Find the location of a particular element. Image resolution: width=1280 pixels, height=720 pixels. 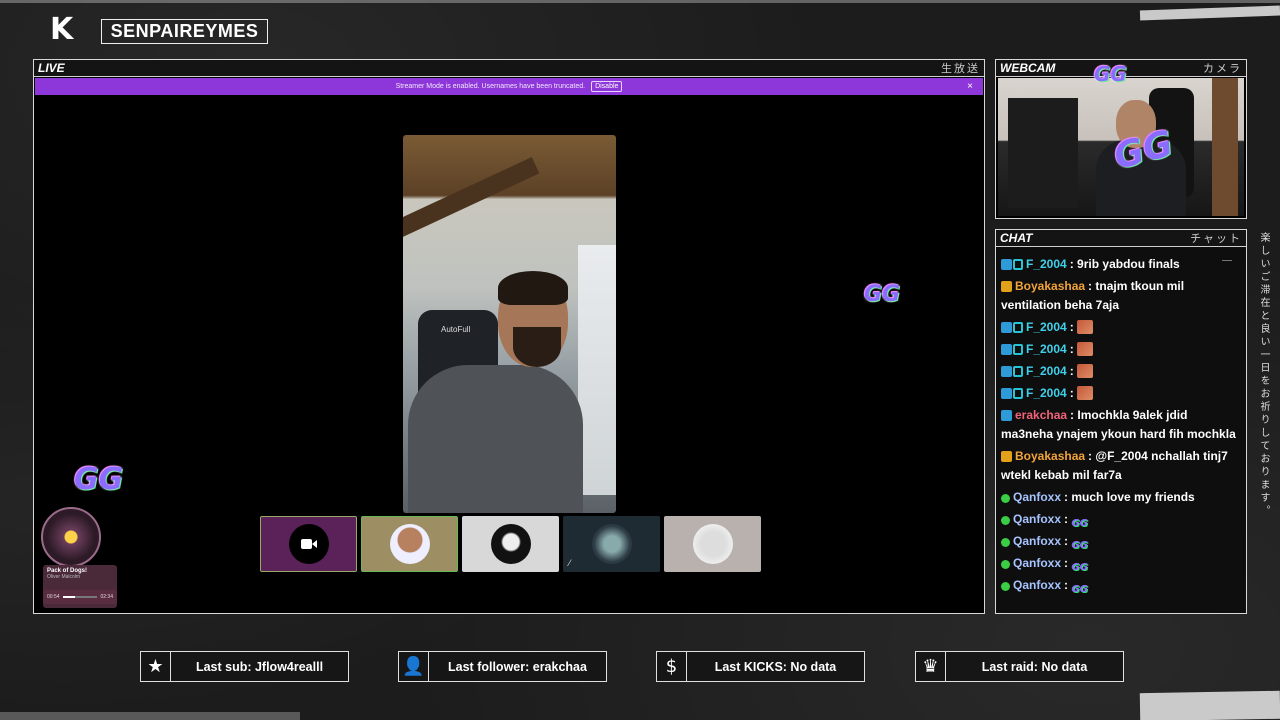

gg-logo-music: GG is located at coordinates (99, 479).